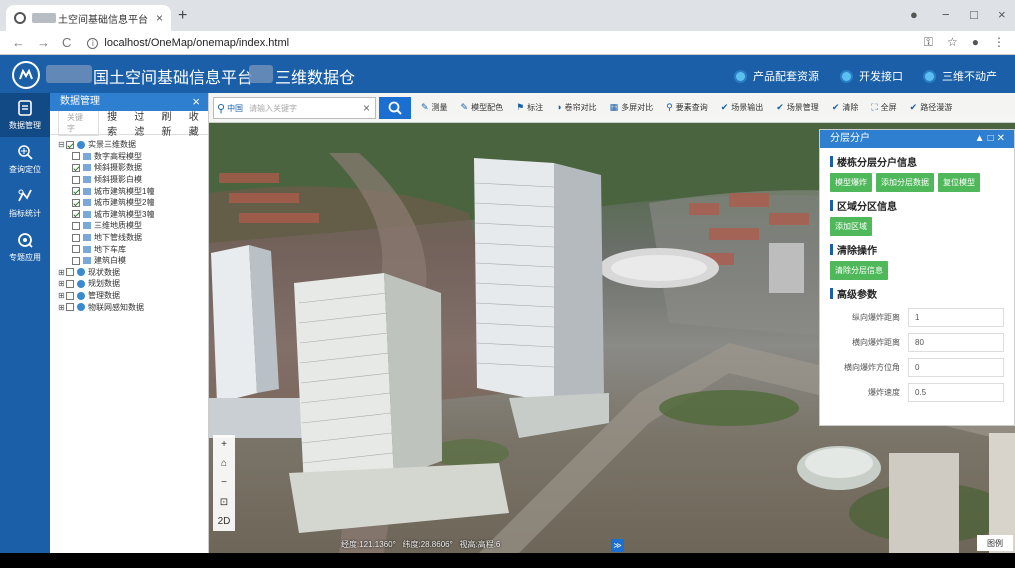 The image size is (1015, 568). What do you see at coordinates (25, 203) in the screenshot?
I see `rail-statistics: 指标统计` at bounding box center [25, 203].